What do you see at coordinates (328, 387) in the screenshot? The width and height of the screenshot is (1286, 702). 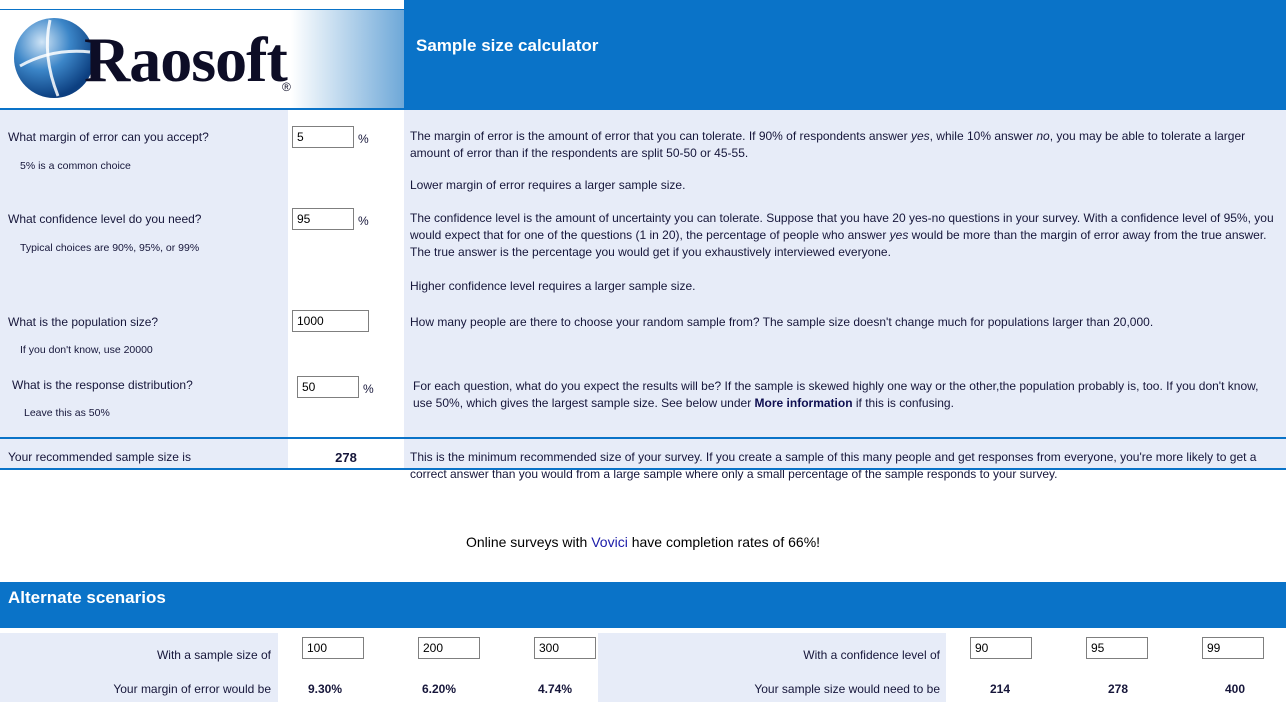 I see `response-distribution-input` at bounding box center [328, 387].